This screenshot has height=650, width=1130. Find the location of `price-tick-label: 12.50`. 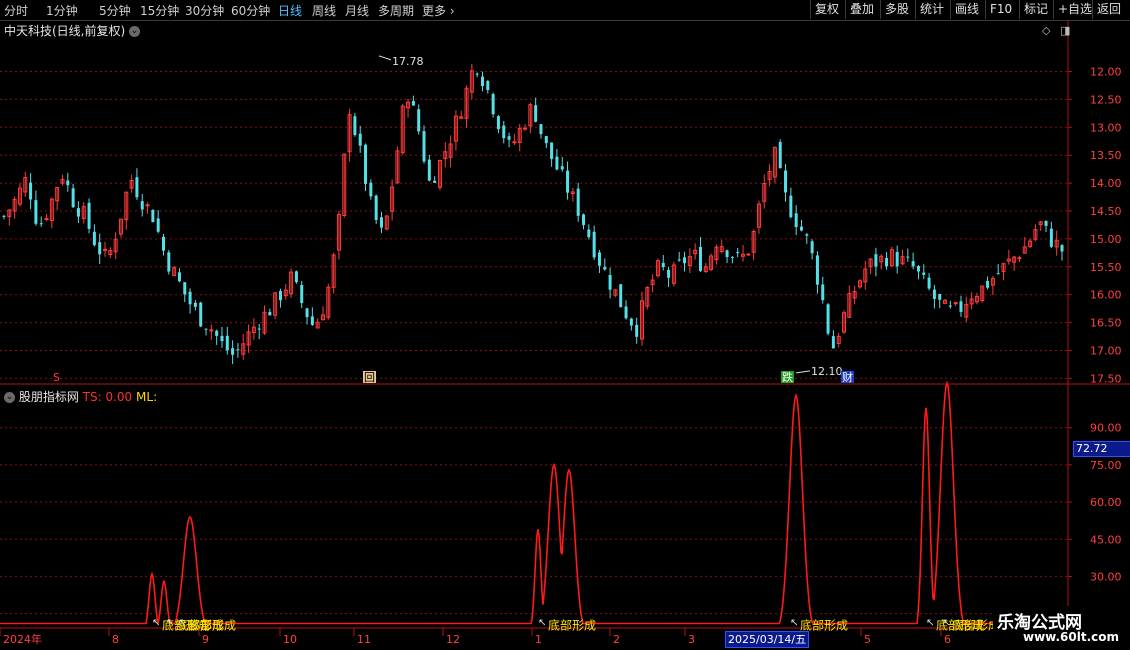

price-tick-label: 12.50 is located at coordinates (1106, 99).